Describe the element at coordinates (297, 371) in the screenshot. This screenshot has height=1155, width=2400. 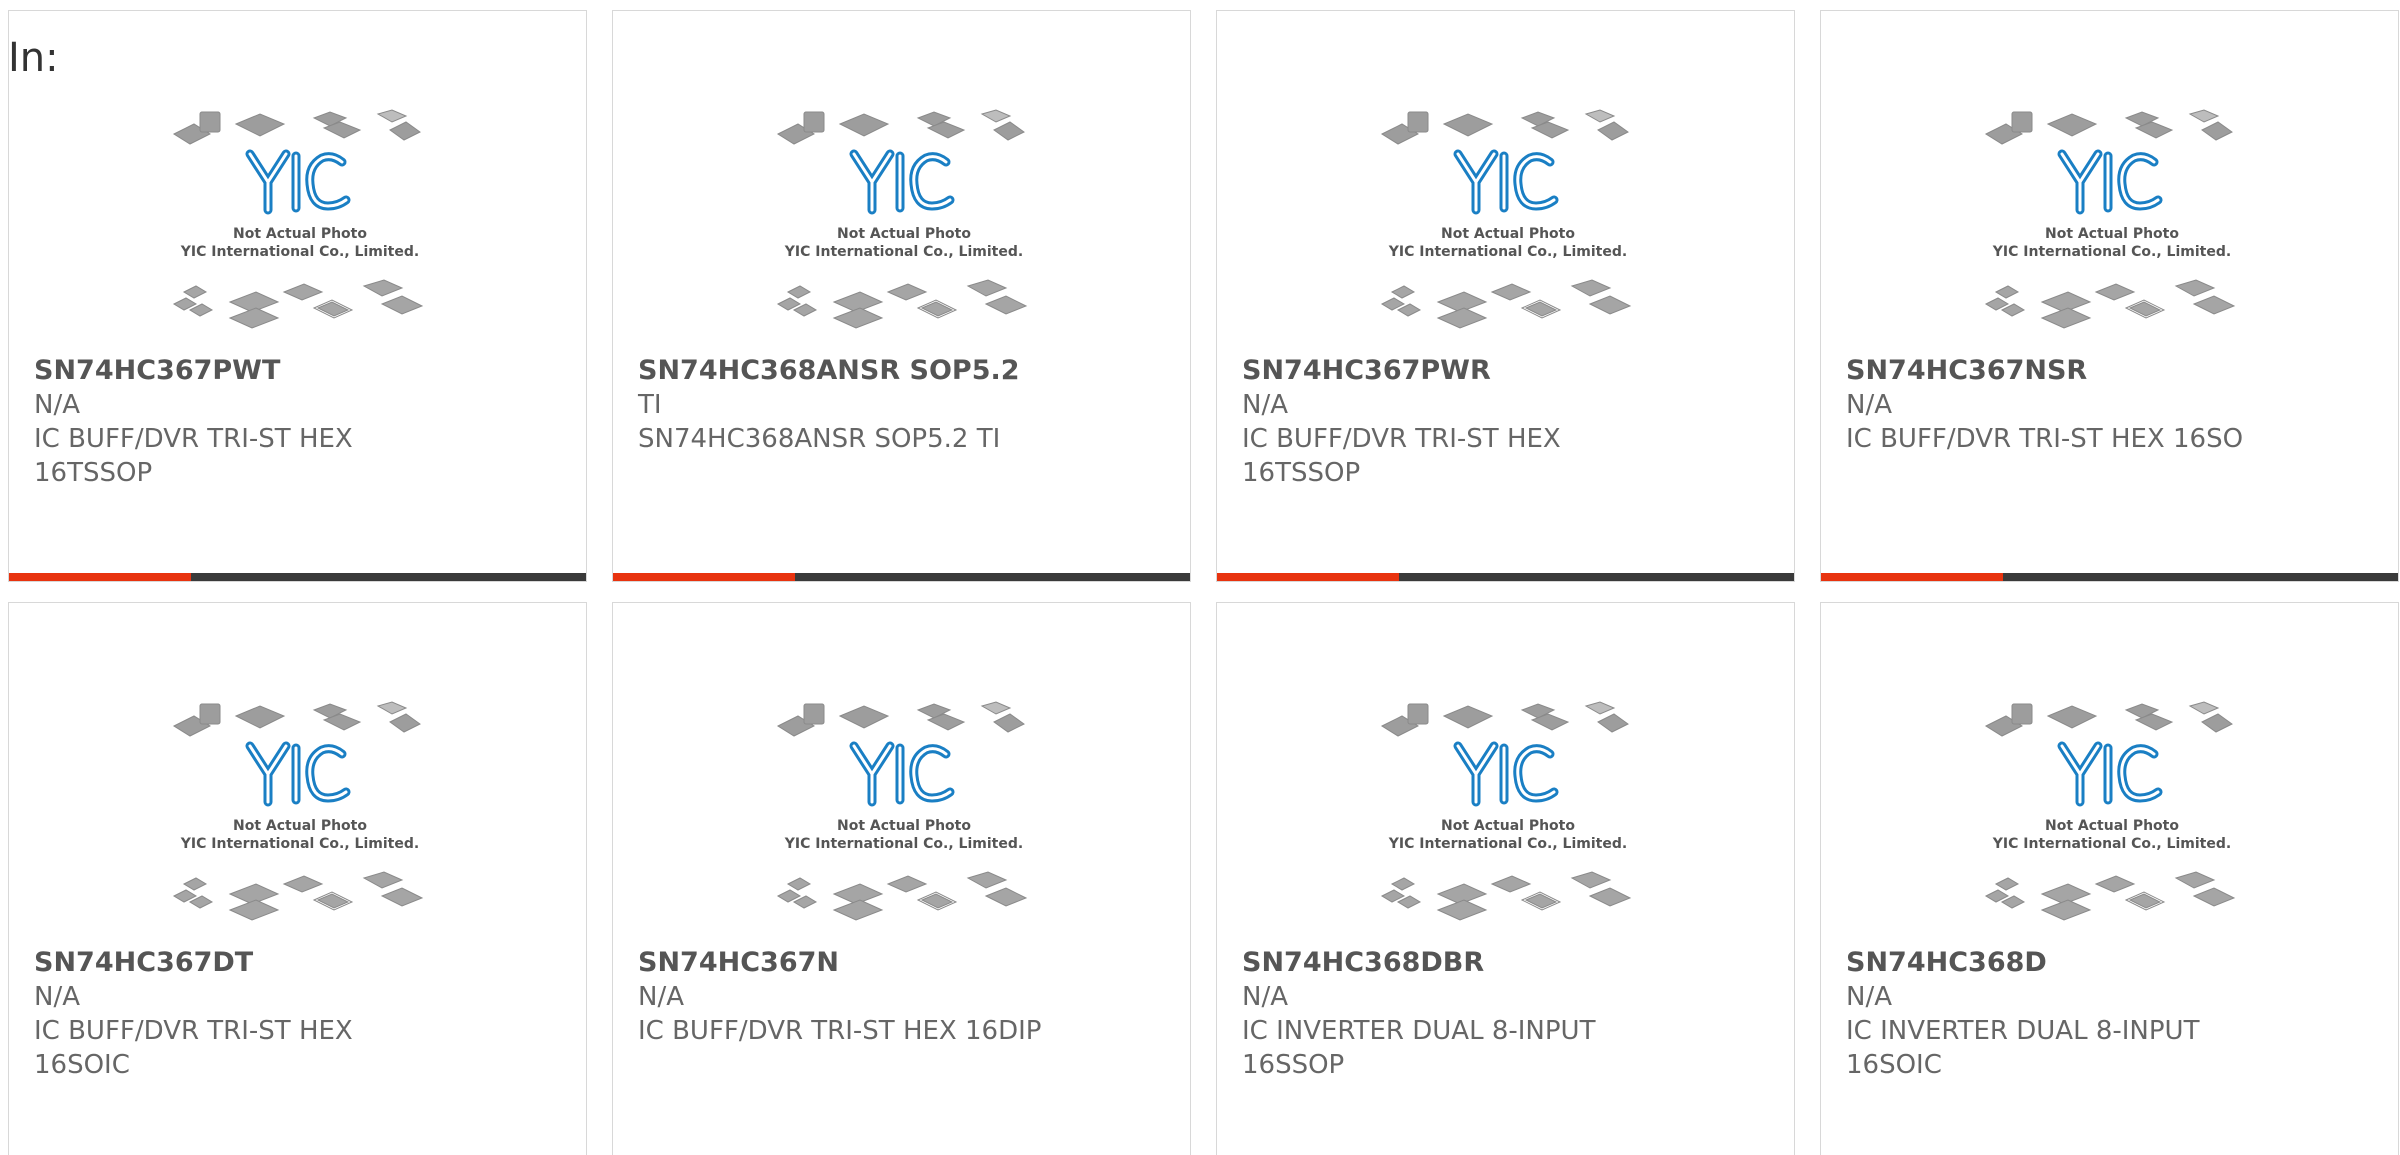
I see `part-number: SN74HC367PWT` at that location.